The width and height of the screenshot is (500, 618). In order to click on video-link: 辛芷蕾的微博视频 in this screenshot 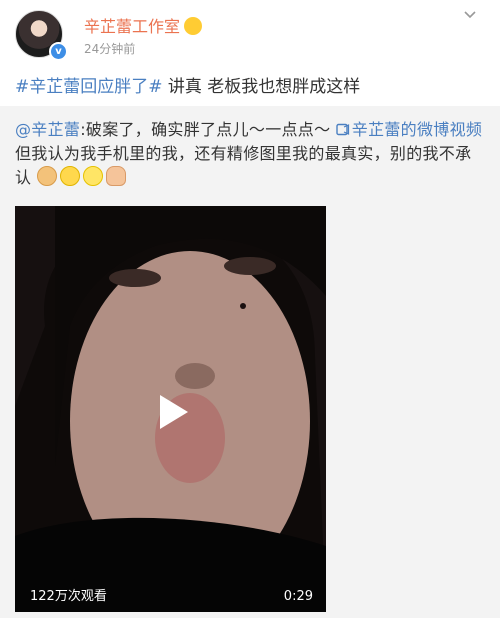, I will do `click(409, 129)`.